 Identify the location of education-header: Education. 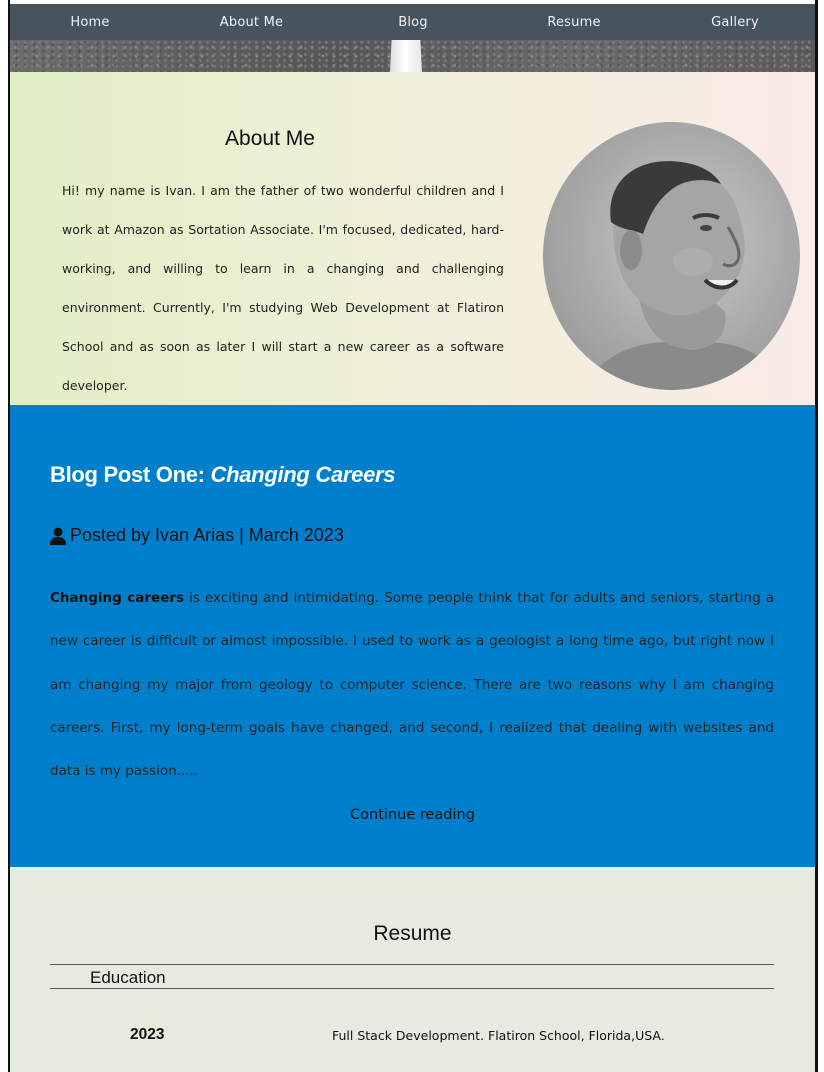
(412, 976).